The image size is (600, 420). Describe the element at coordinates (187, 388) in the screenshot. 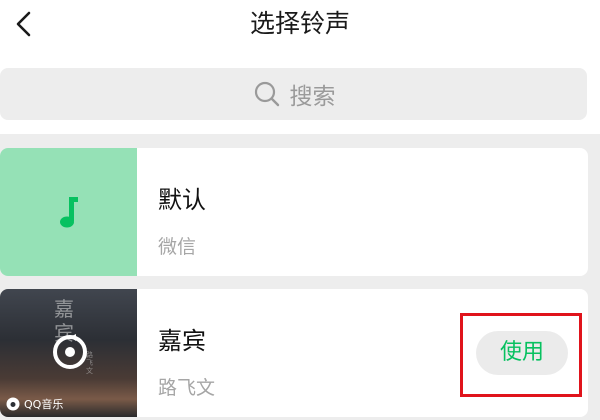

I see `ringtone-artist: 路飞文` at that location.